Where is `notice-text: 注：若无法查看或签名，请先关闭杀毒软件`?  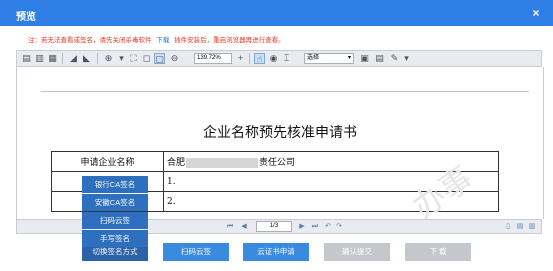 notice-text: 注：若无法查看或签名，请先关闭杀毒软件 is located at coordinates (90, 40).